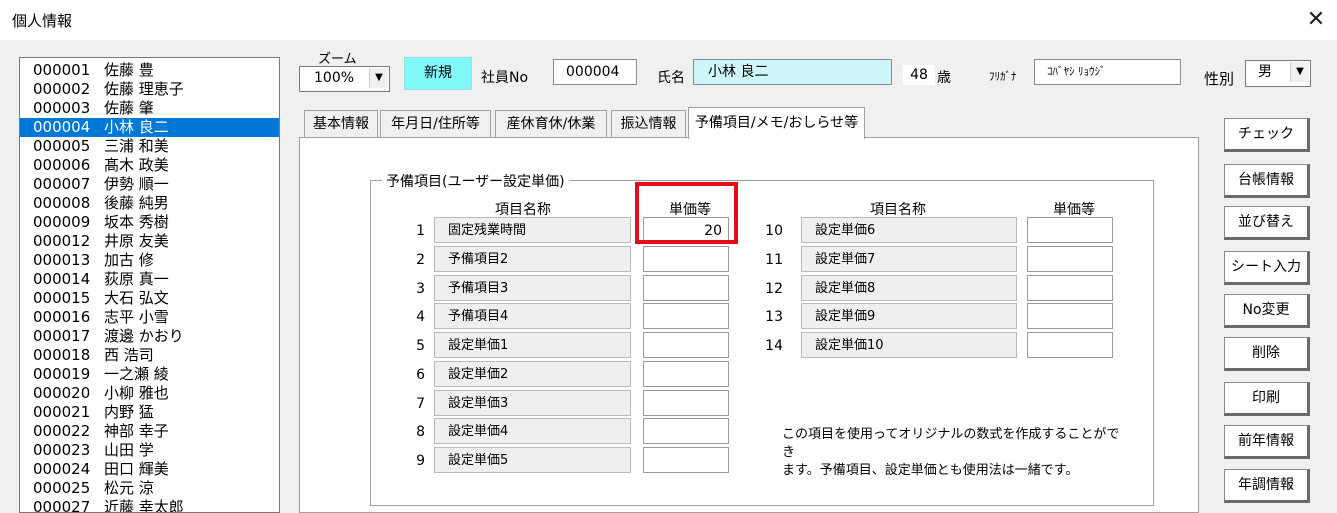 Image resolution: width=1337 pixels, height=513 pixels. What do you see at coordinates (136, 298) in the screenshot?
I see `employee-name: 大石 弘文` at bounding box center [136, 298].